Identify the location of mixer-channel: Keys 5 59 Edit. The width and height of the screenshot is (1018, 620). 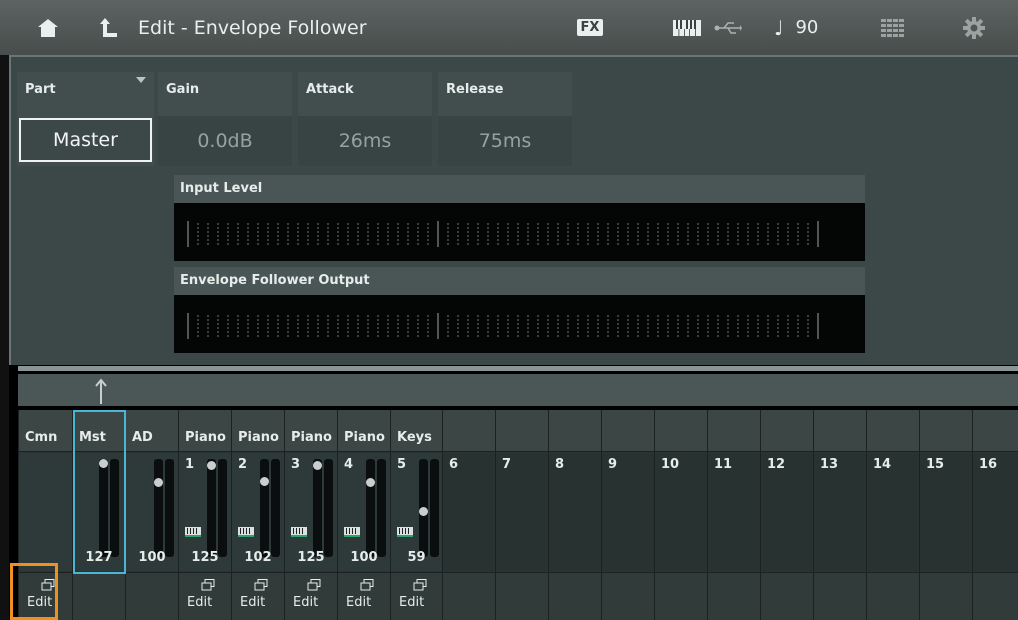
(416, 515).